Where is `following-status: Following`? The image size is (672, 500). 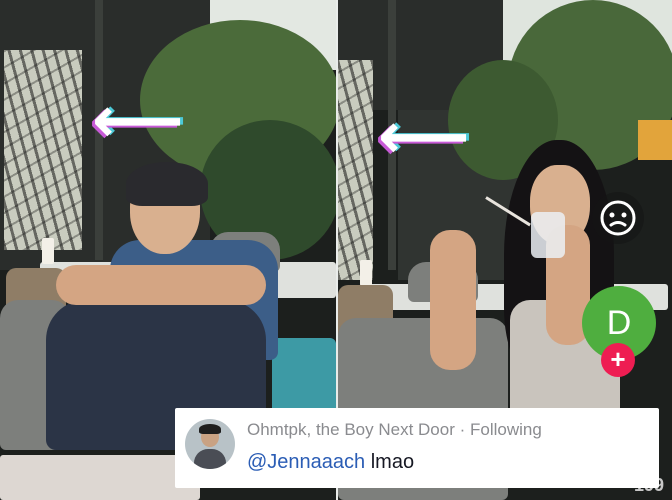
following-status: Following is located at coordinates (505, 429).